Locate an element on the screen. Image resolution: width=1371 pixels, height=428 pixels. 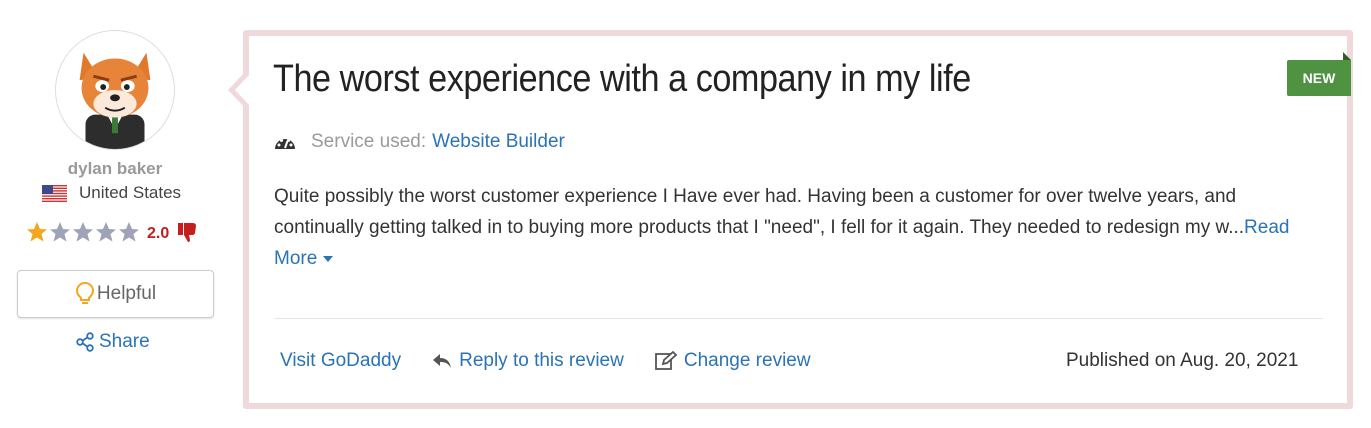
reply-label: Reply to this review is located at coordinates (541, 360).